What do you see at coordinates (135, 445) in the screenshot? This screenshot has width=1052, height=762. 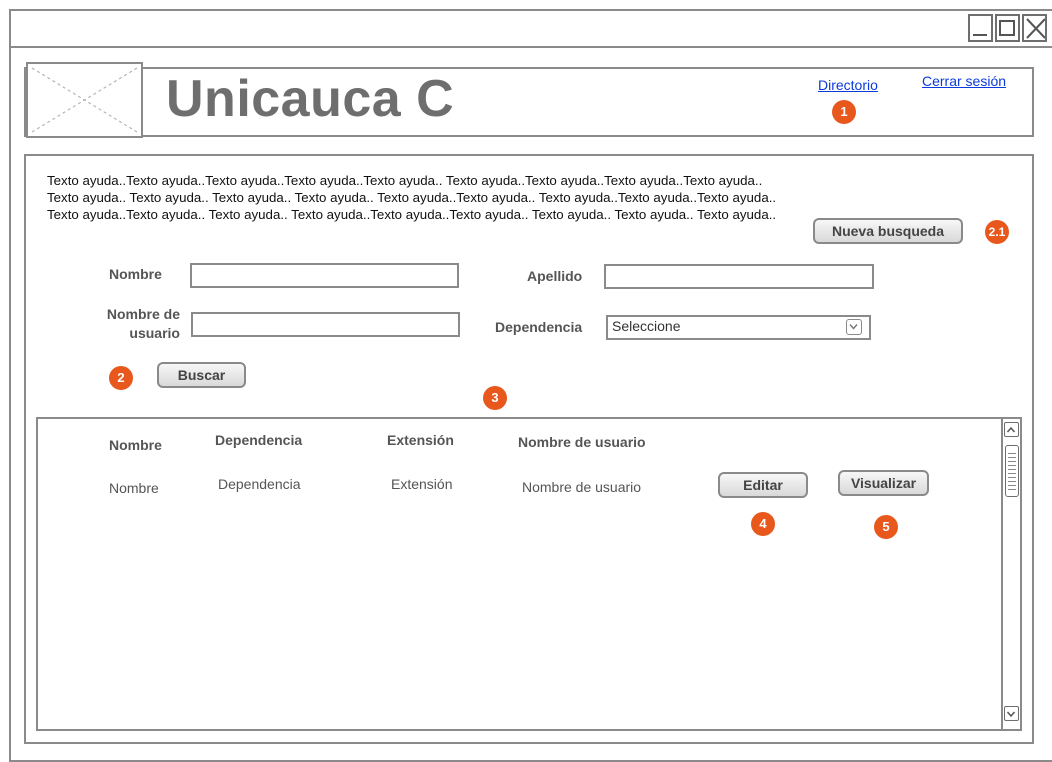 I see `column-header-nombre: Nombre` at bounding box center [135, 445].